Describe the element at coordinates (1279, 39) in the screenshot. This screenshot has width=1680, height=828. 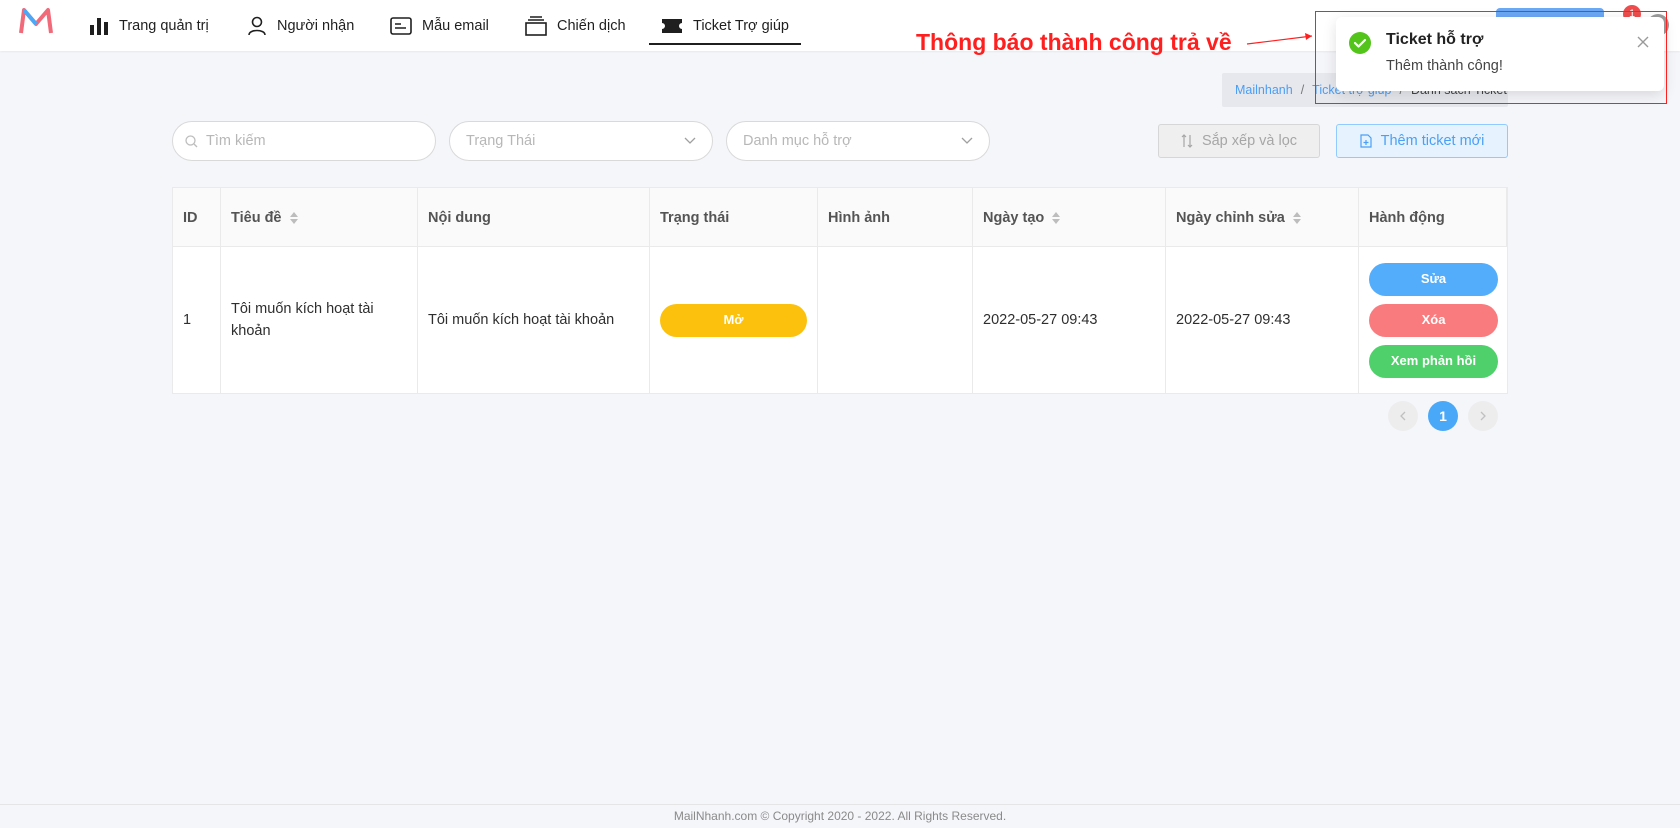
I see `annotation-arrow-icon` at that location.